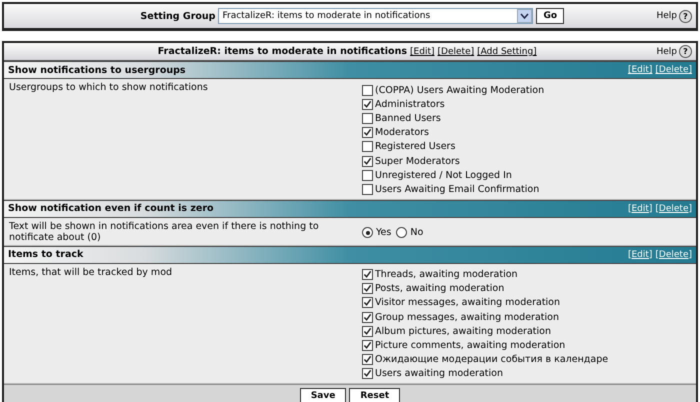  What do you see at coordinates (374, 395) in the screenshot?
I see `reset-button: Reset` at bounding box center [374, 395].